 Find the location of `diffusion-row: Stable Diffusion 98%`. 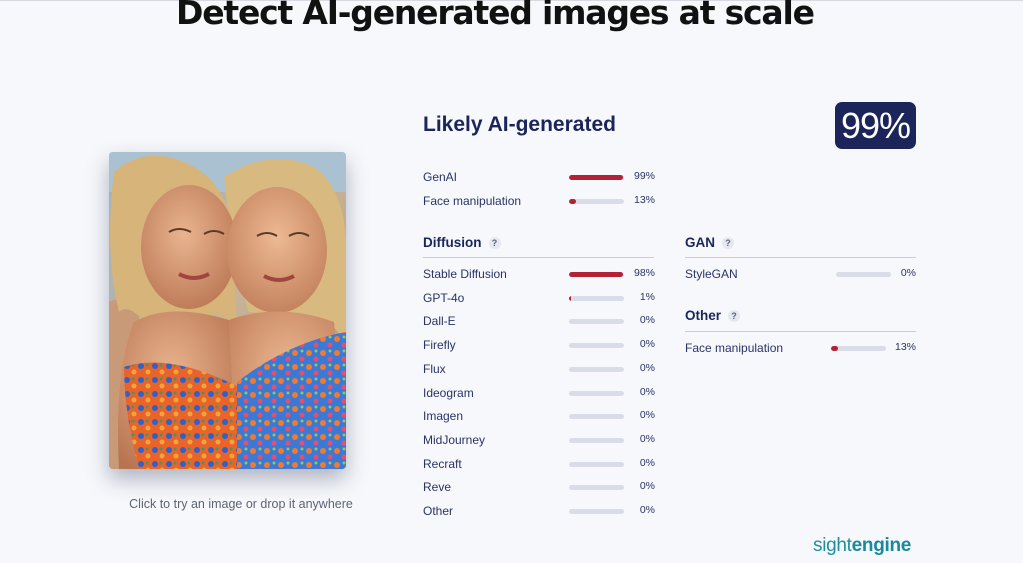

diffusion-row: Stable Diffusion 98% is located at coordinates (539, 275).